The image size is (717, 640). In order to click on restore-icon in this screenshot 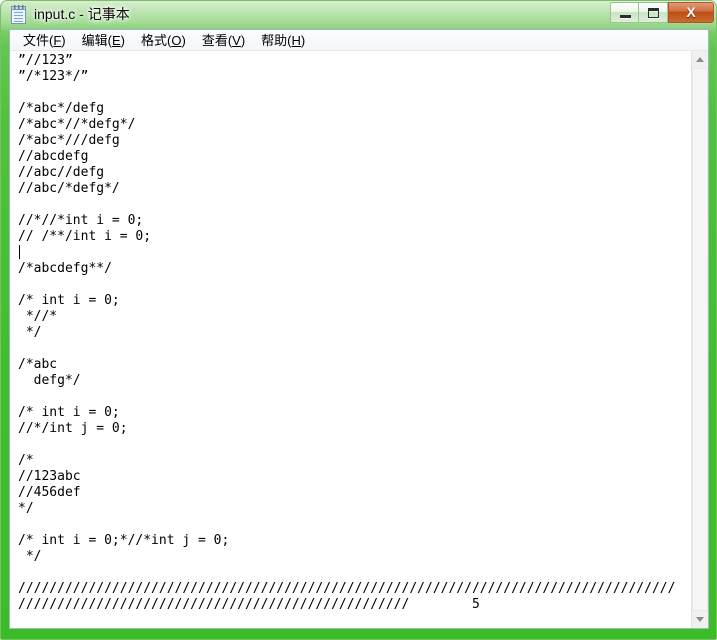, I will do `click(653, 13)`.